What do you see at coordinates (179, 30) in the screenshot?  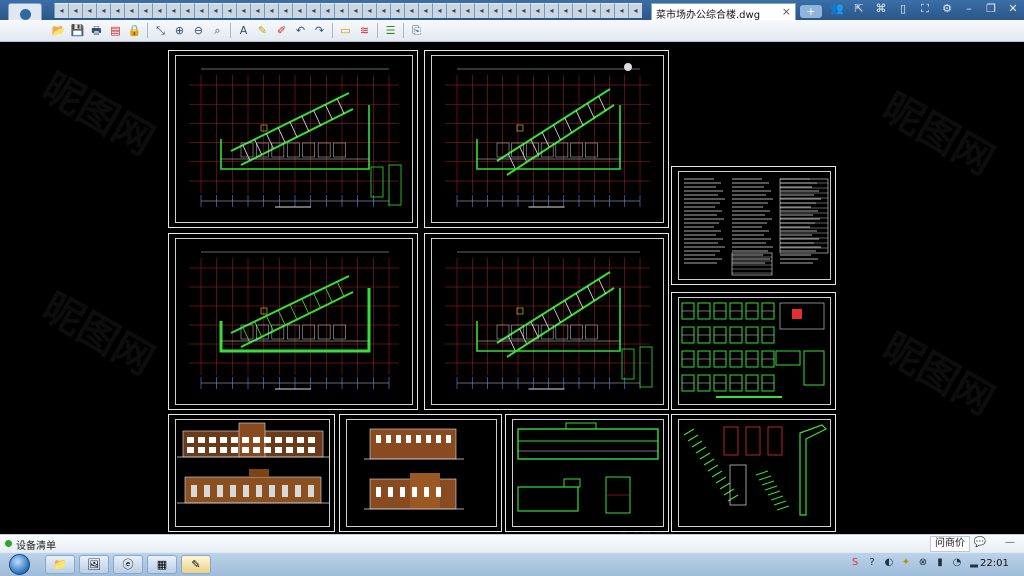 I see `zoom-in-icon: ⊕` at bounding box center [179, 30].